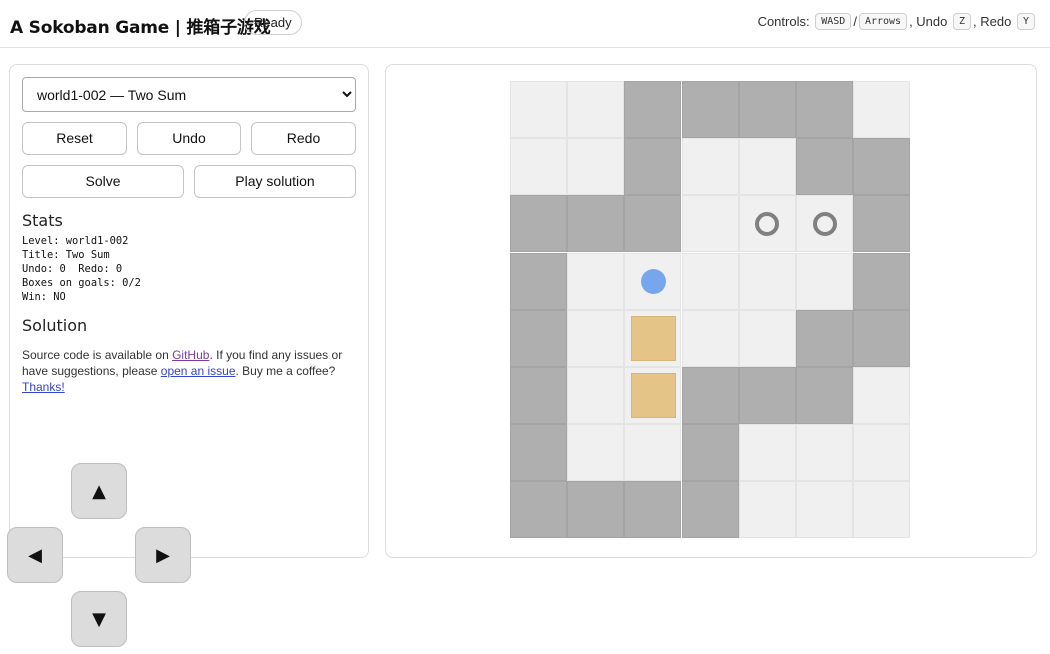  What do you see at coordinates (992, 21) in the screenshot?
I see `redo-hint-label: , Redo` at bounding box center [992, 21].